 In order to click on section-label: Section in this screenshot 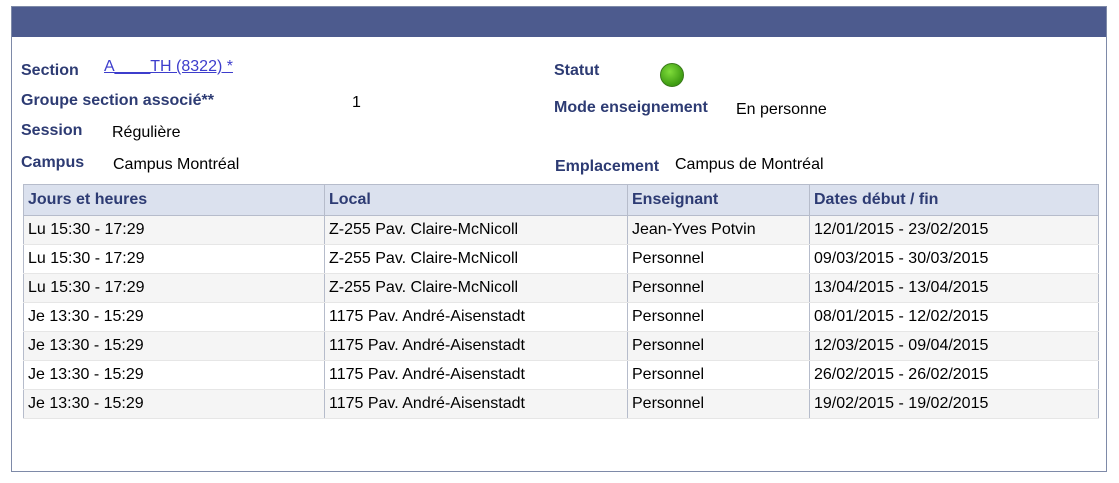, I will do `click(50, 70)`.